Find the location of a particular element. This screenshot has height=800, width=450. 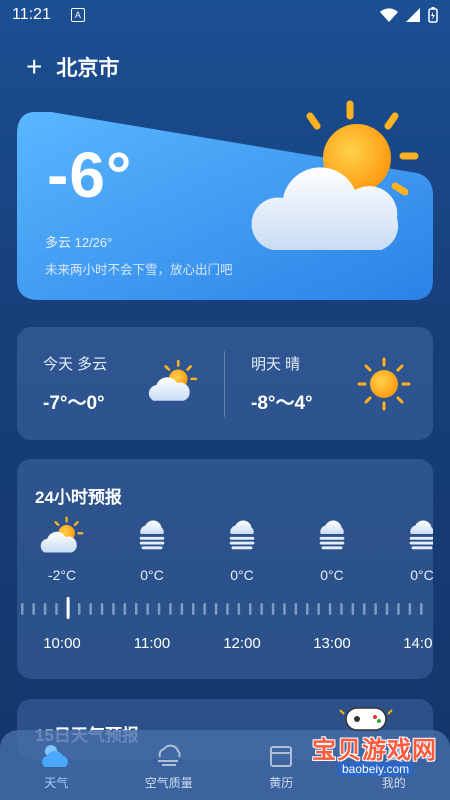

hour-item: 0°C 11:00 is located at coordinates (152, 569).